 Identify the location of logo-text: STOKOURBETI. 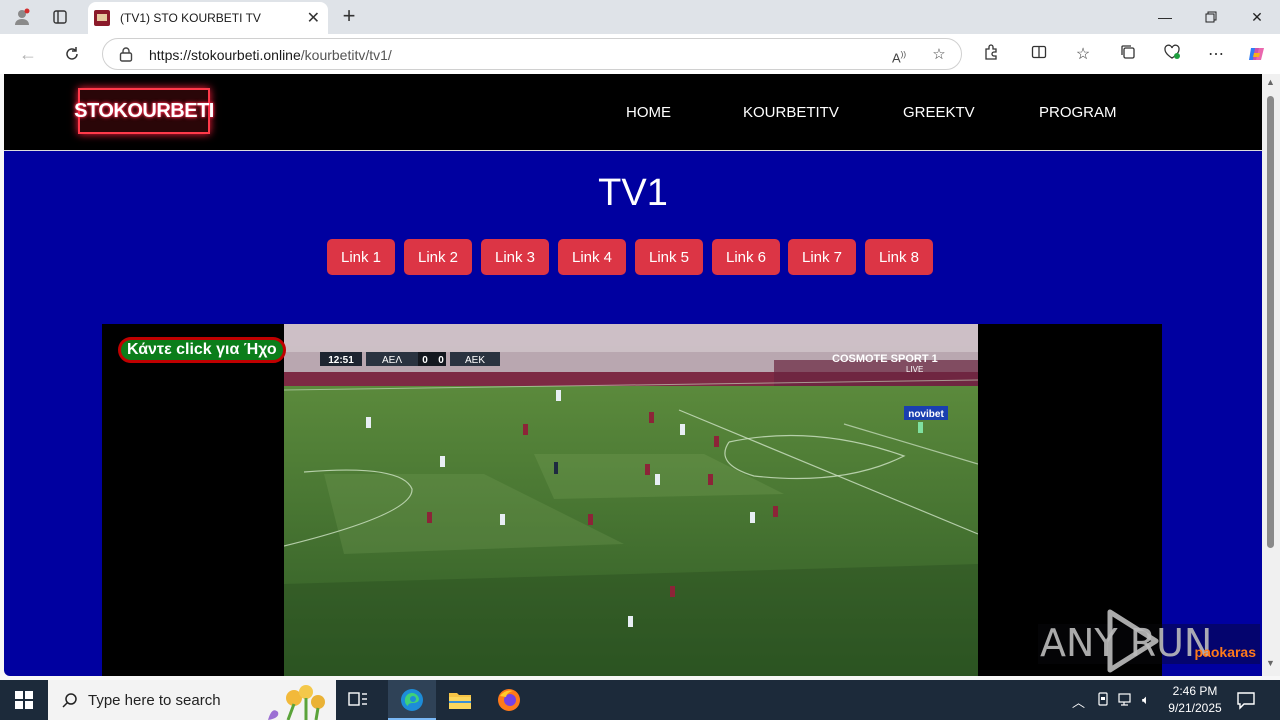
(144, 110).